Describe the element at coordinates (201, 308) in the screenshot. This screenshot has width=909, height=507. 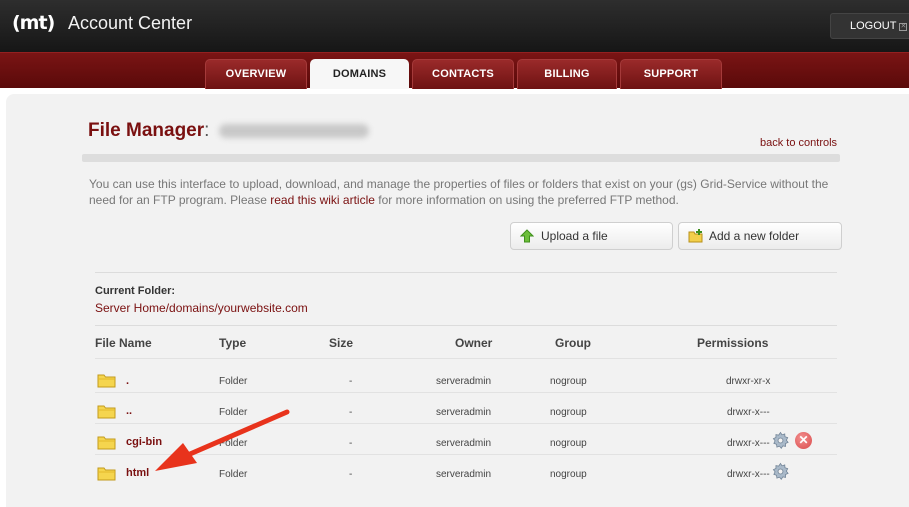
I see `current-folder-path: Server Home/domains/yourwebsite.com` at that location.